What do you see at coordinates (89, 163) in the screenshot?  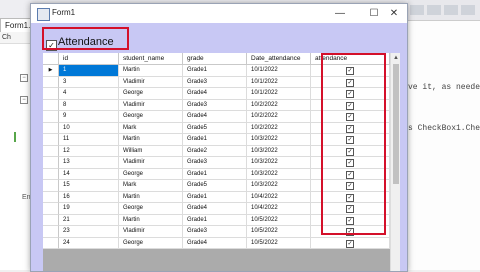 I see `cell-id: 13` at bounding box center [89, 163].